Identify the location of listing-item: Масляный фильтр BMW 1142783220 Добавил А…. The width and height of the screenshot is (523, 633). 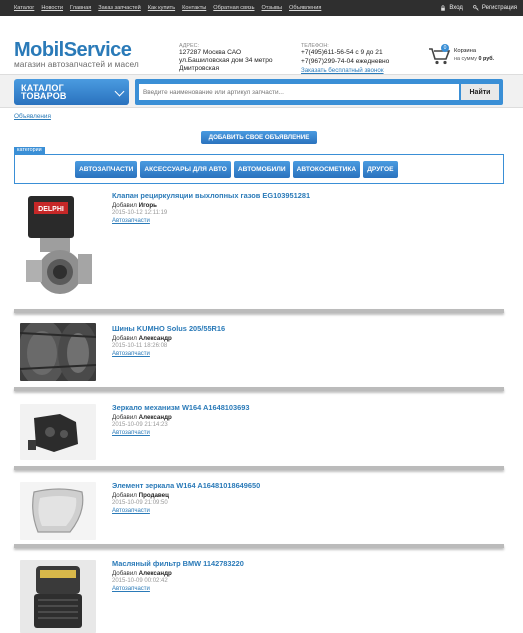
(259, 594).